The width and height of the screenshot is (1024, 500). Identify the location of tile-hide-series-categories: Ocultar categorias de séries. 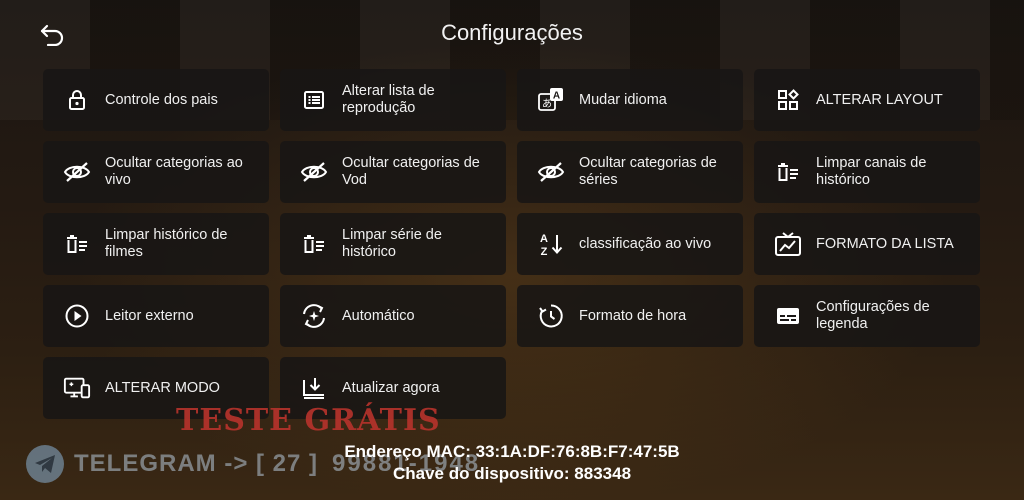
(630, 172).